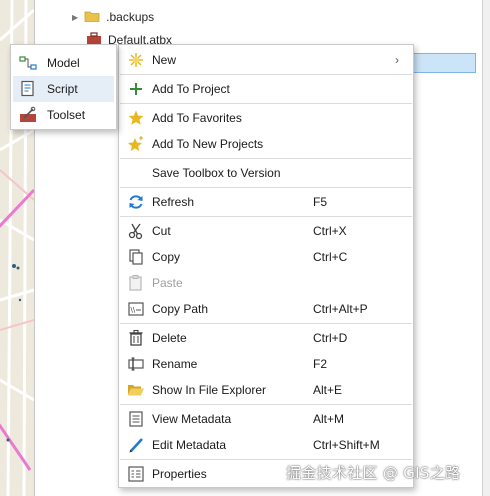 This screenshot has width=490, height=496. I want to click on sparkle-icon, so click(136, 60).